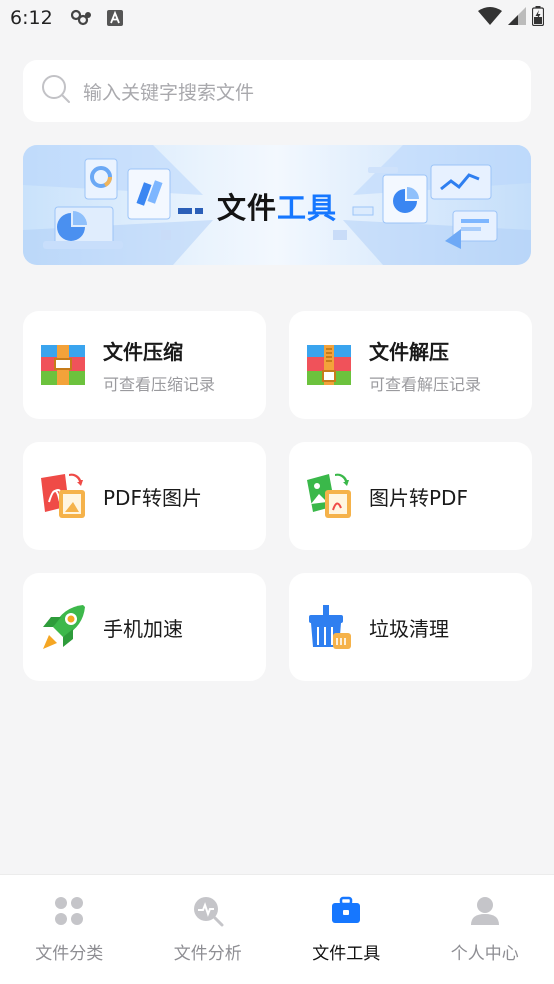 The width and height of the screenshot is (554, 984). Describe the element at coordinates (63, 365) in the screenshot. I see `zip-archive-icon` at that location.